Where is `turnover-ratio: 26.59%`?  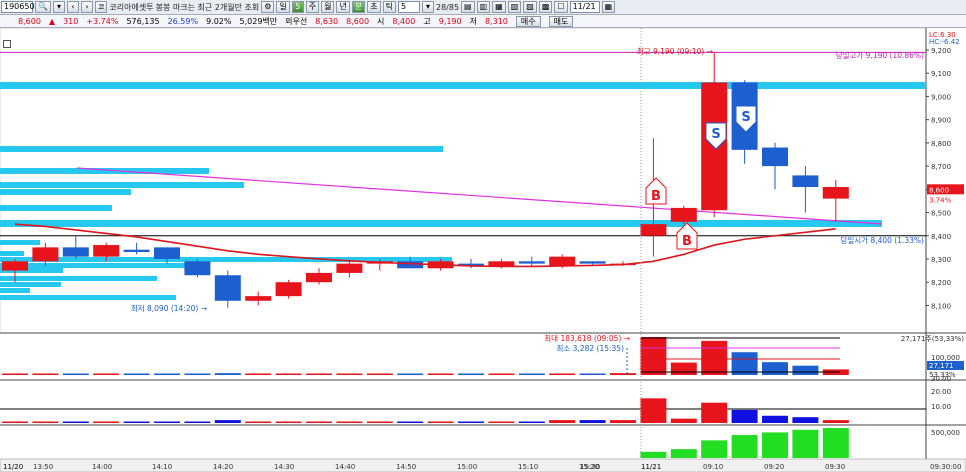
turnover-ratio: 26.59% is located at coordinates (183, 21).